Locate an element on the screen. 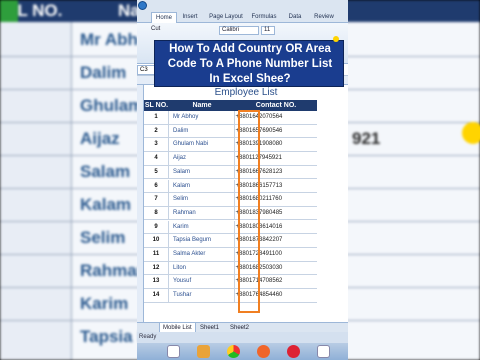 The image size is (480, 360). cell-sl-no: 14 is located at coordinates (156, 296).